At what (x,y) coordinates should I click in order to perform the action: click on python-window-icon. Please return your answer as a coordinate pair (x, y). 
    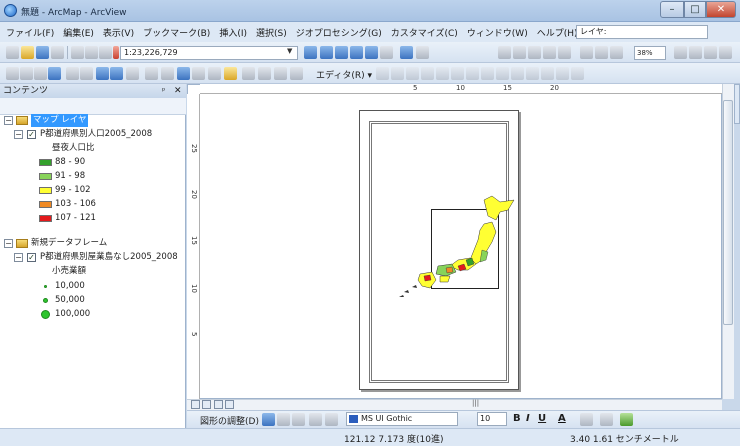
    Looking at the image, I should click on (386, 52).